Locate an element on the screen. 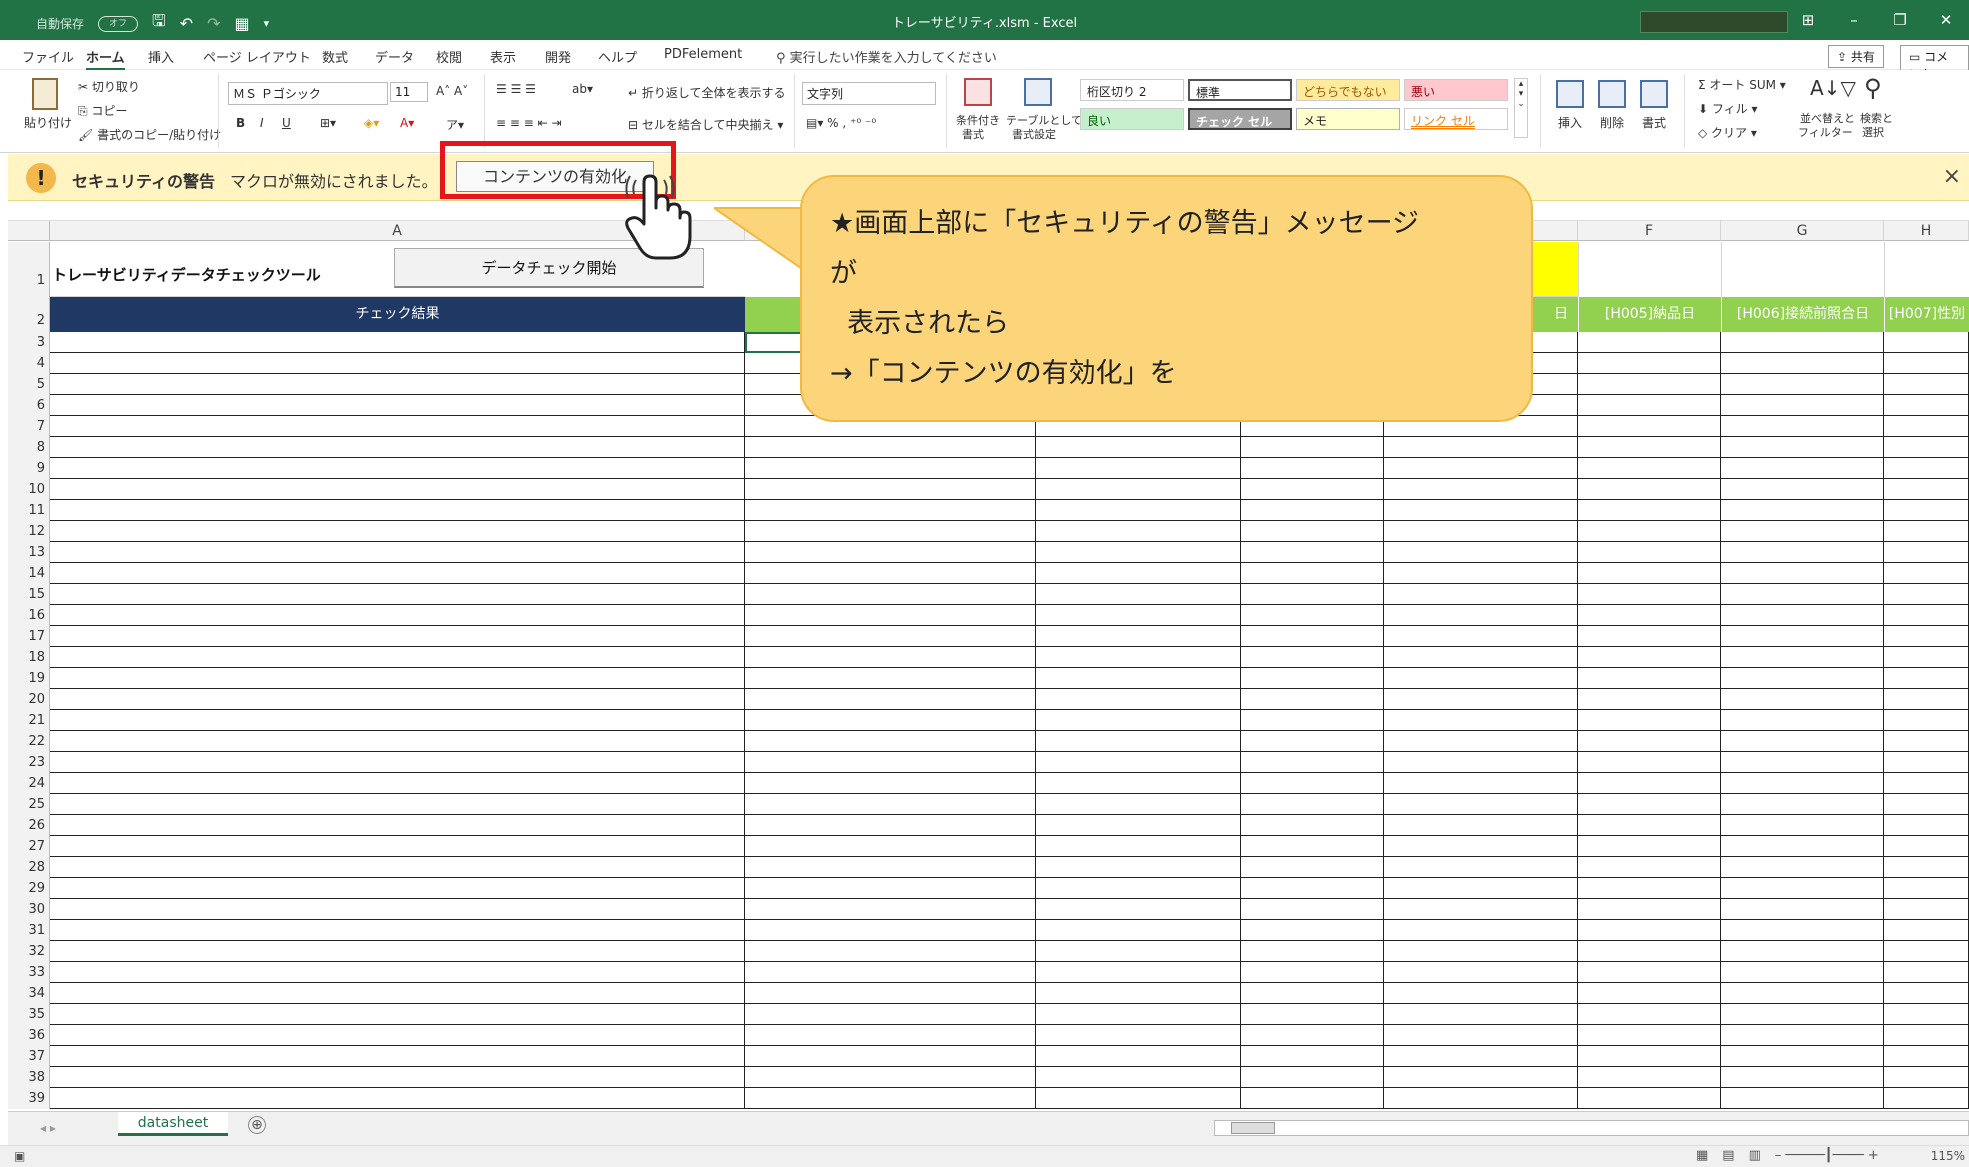  style-linked-cell: リンク セル is located at coordinates (1456, 119).